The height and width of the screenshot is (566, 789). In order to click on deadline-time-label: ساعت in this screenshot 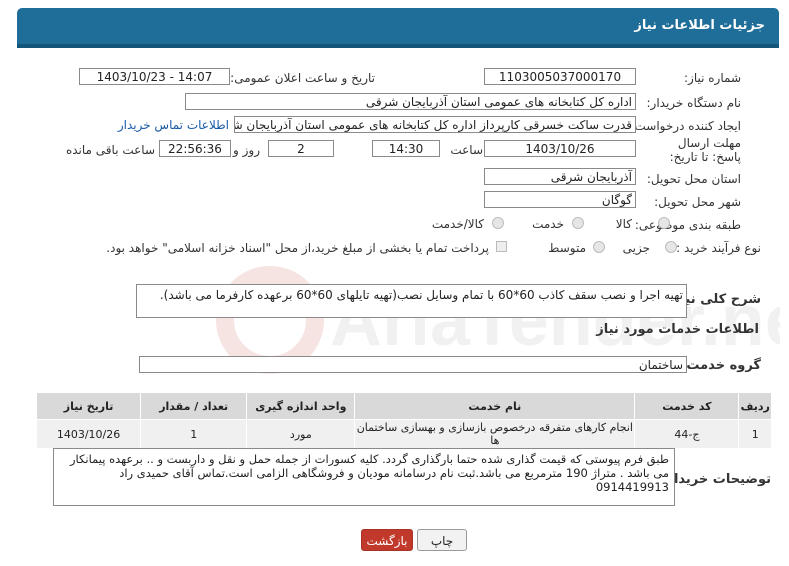, I will do `click(466, 150)`.